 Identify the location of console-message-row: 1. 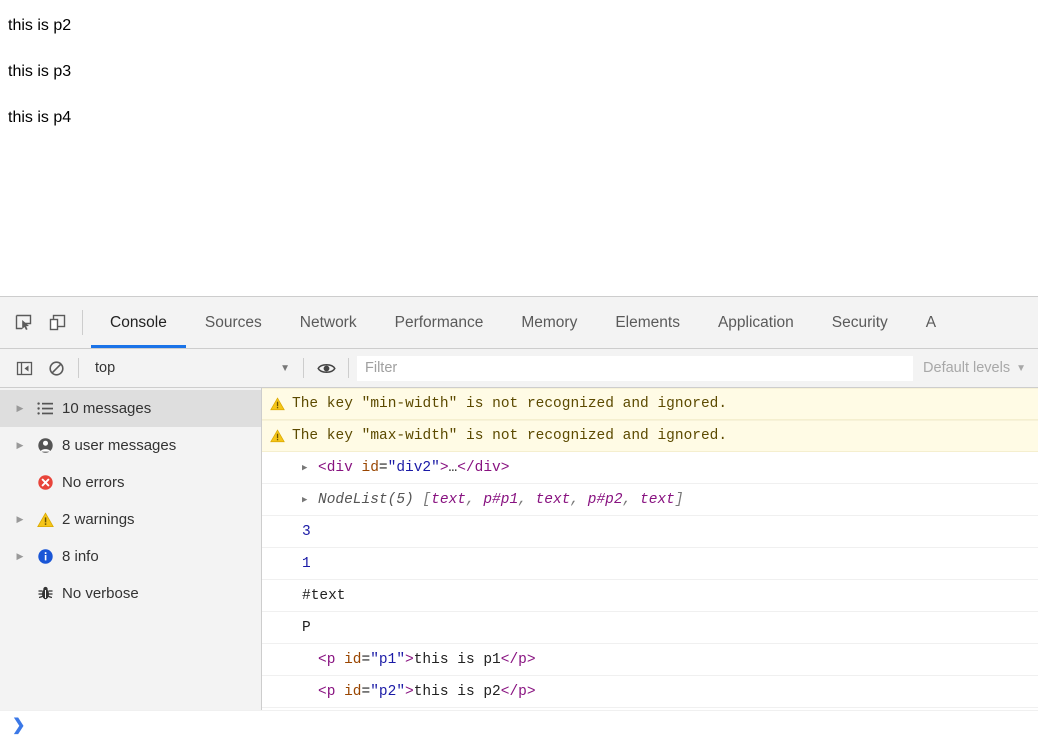
(650, 564).